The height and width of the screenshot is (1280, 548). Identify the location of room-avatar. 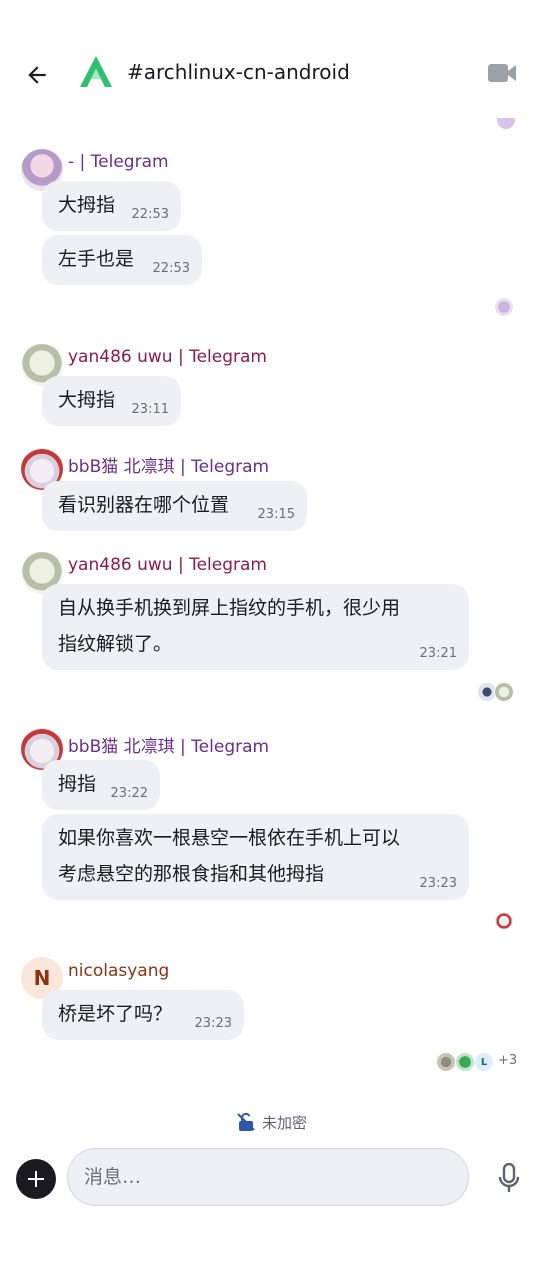
(96, 72).